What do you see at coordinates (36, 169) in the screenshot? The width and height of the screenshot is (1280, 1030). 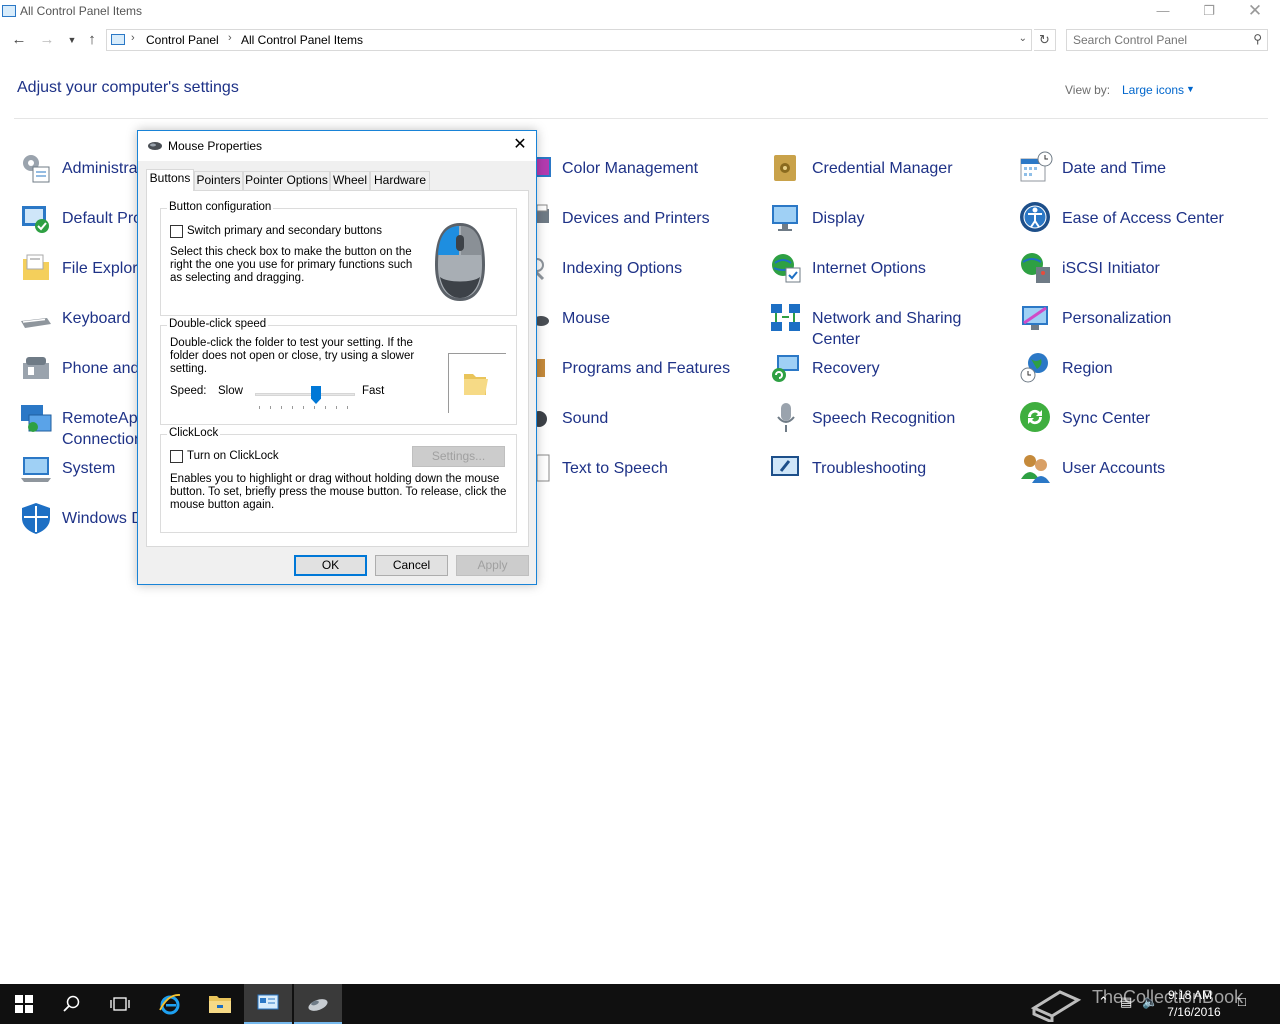 I see `admin-tools-icon` at bounding box center [36, 169].